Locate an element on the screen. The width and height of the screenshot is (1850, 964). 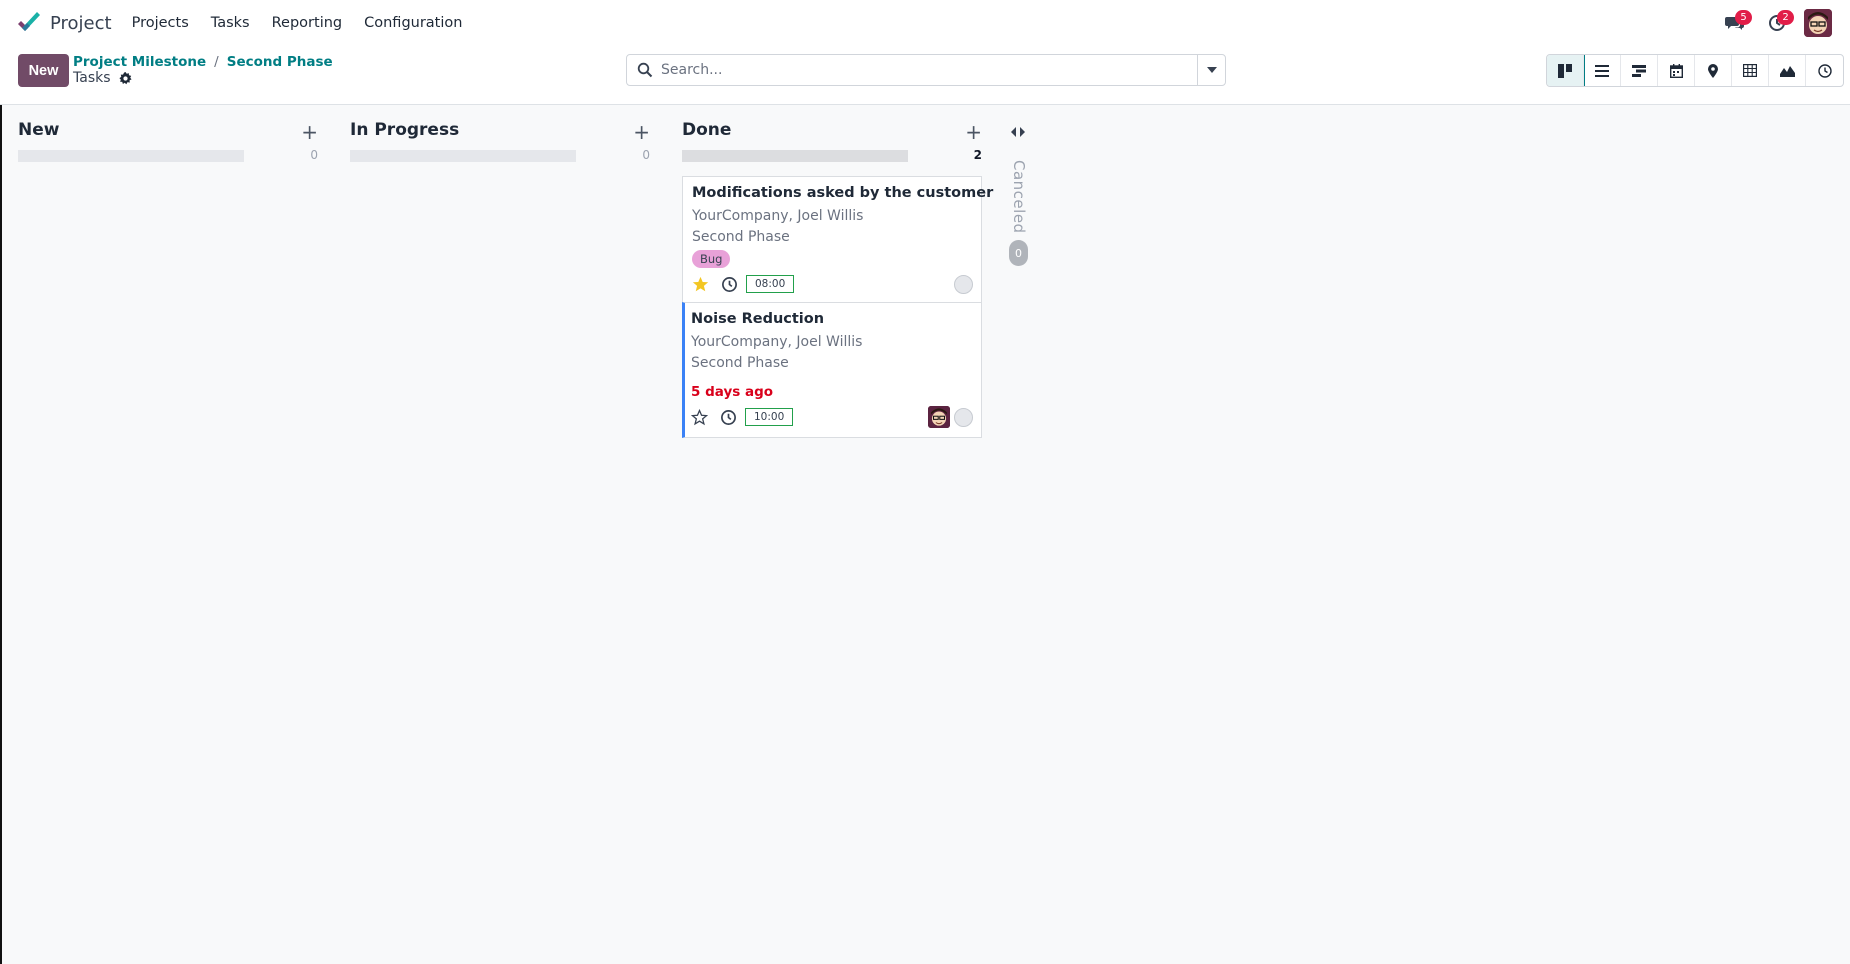
task-footer: 10:00 is located at coordinates (832, 417).